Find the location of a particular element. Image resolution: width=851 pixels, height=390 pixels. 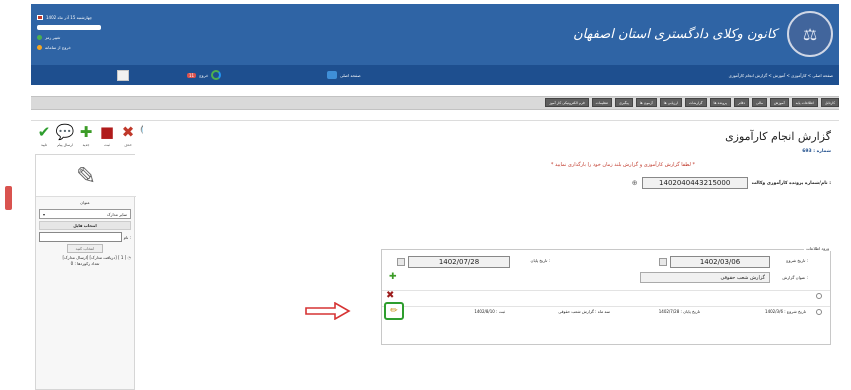

exit-icon is located at coordinates (39, 47).